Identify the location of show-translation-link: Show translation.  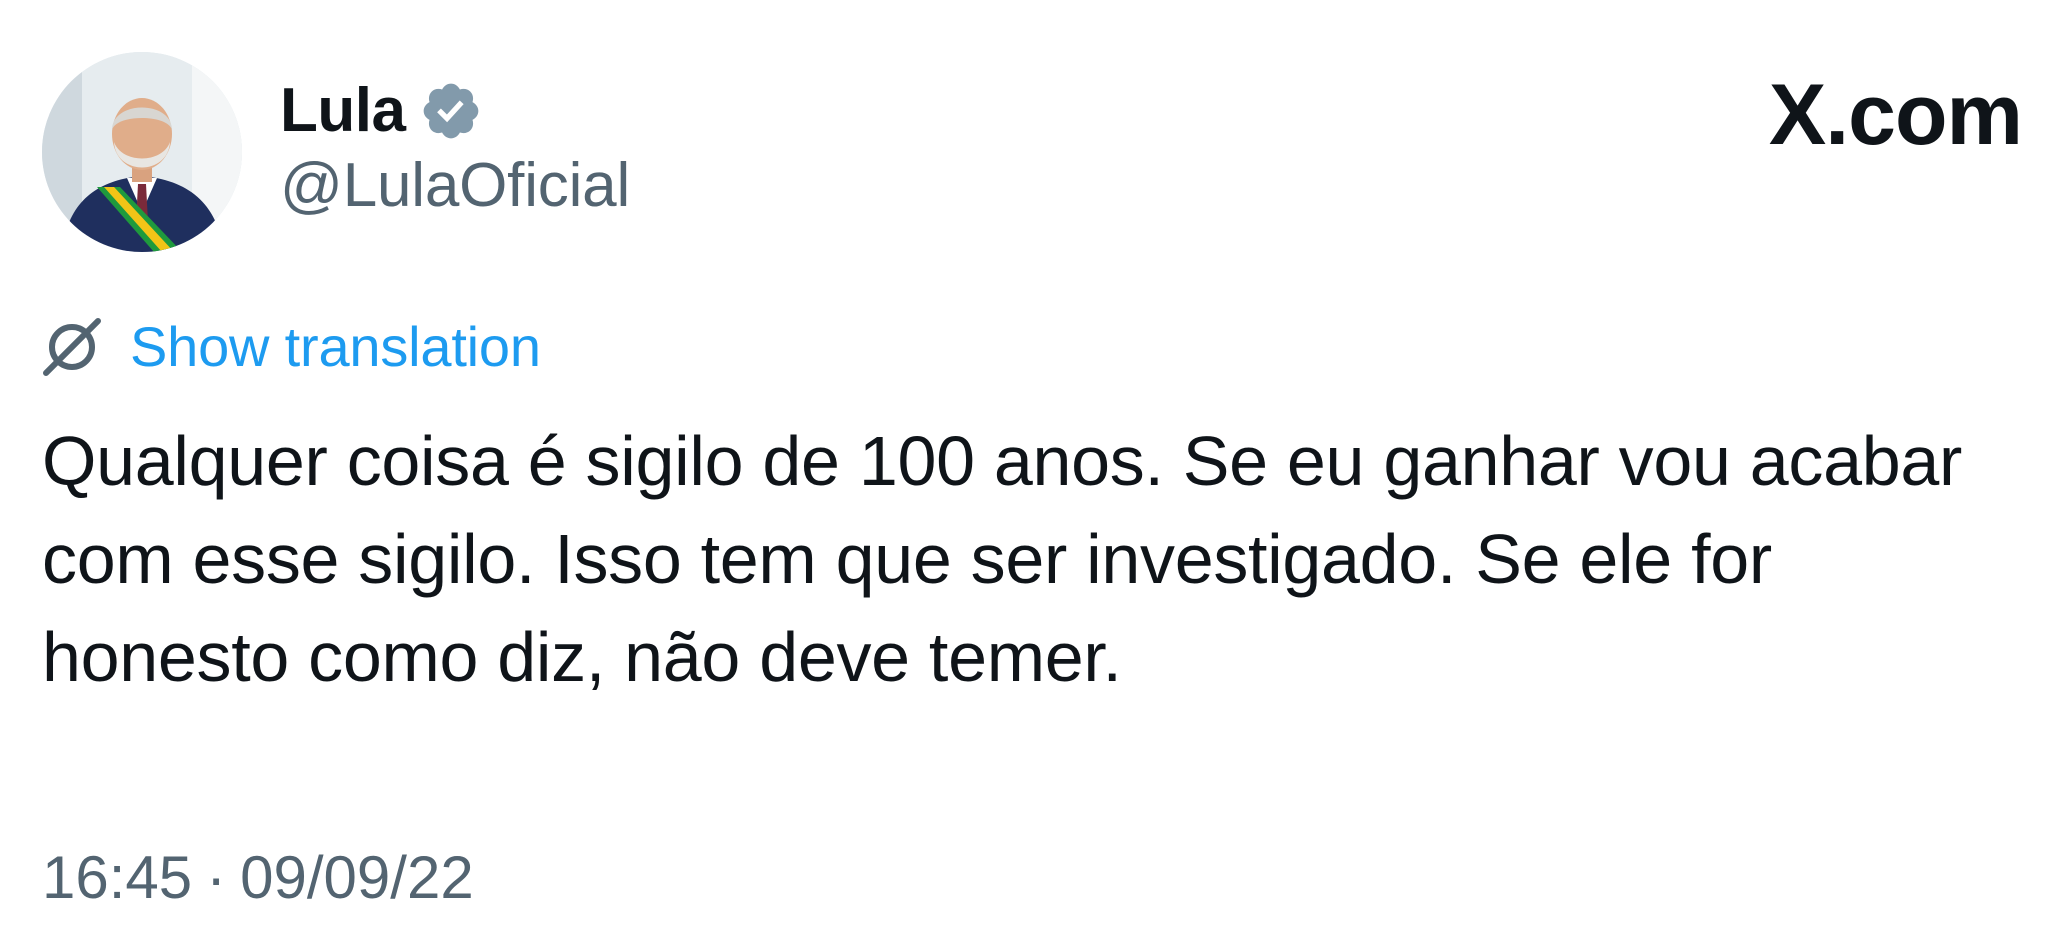
(335, 347).